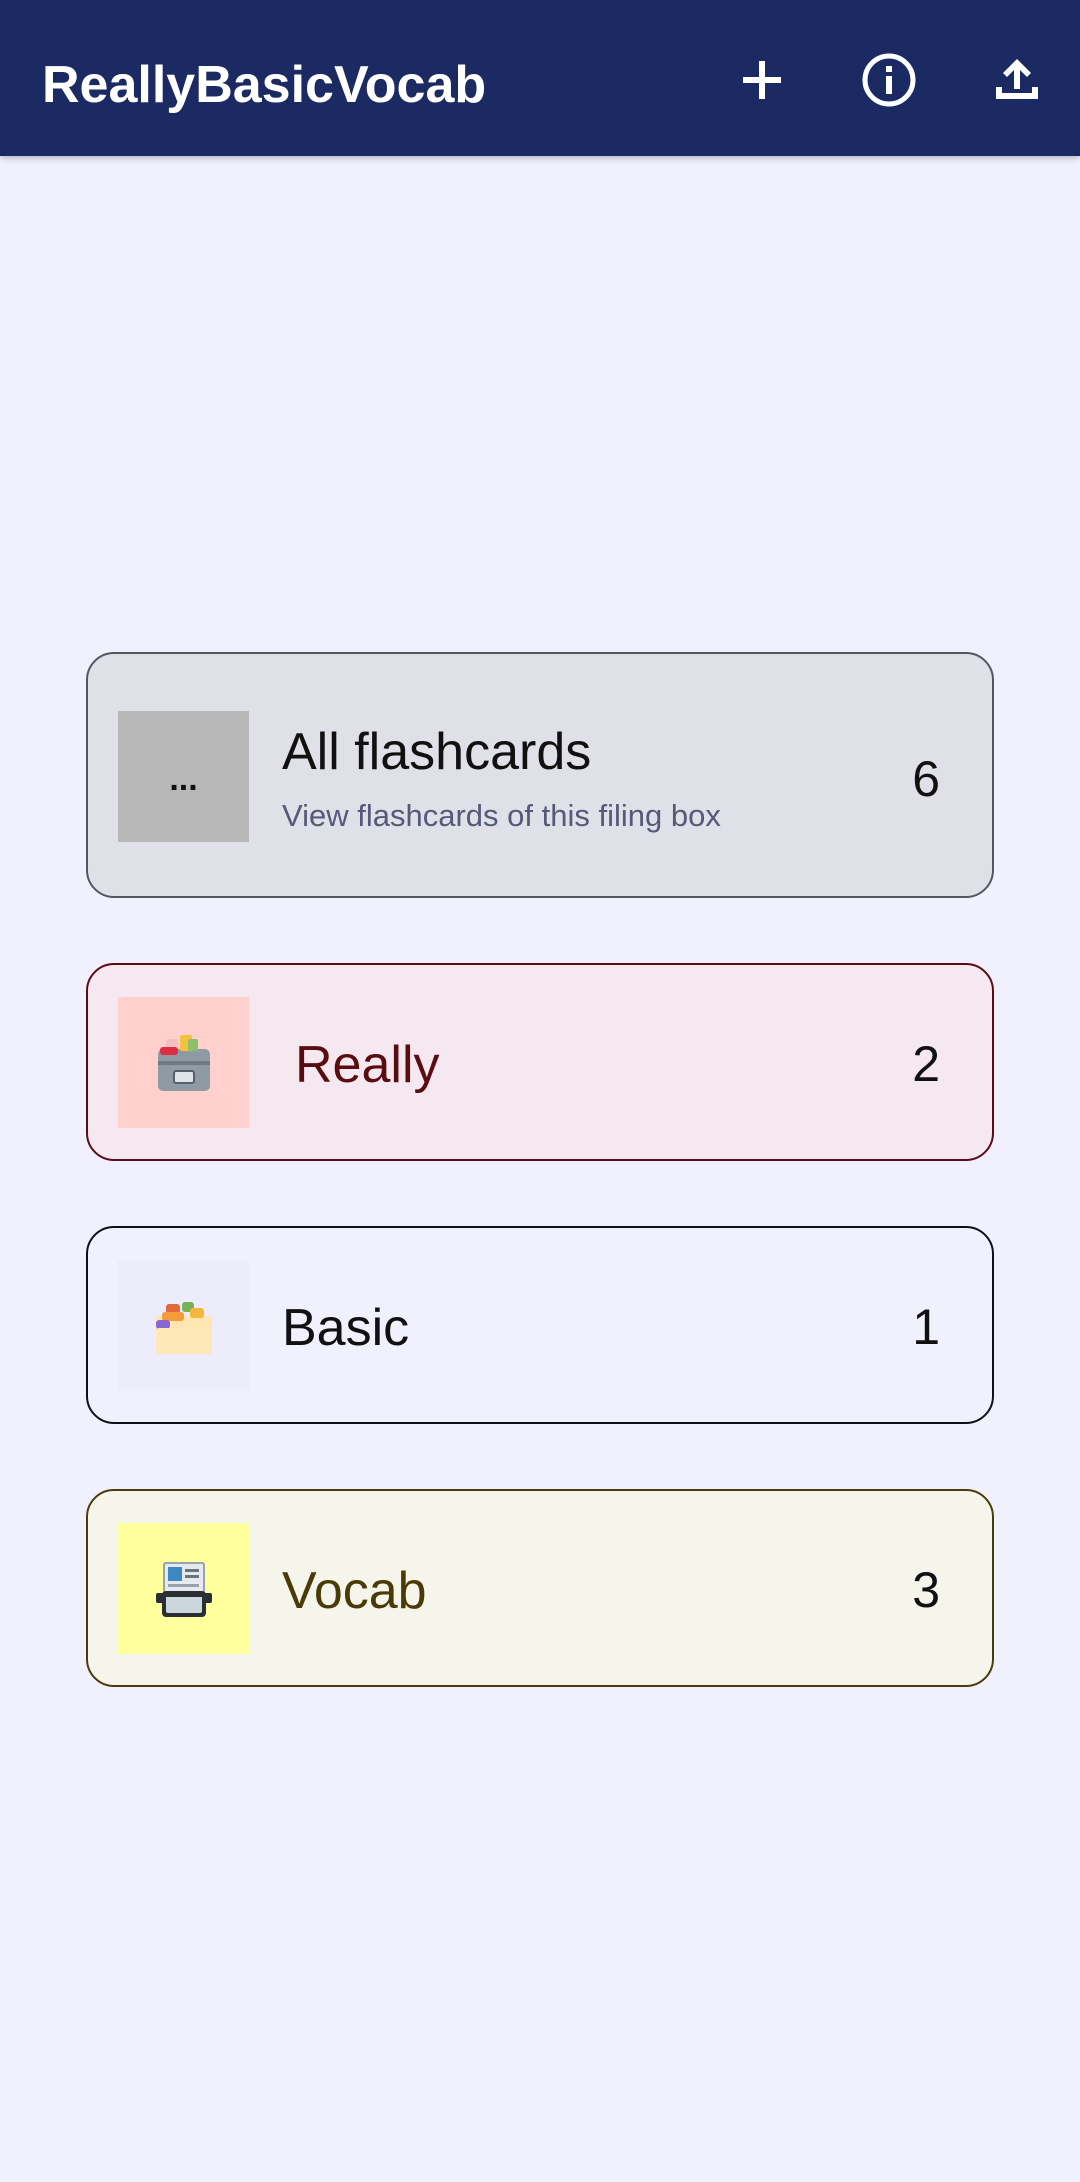  What do you see at coordinates (926, 779) in the screenshot?
I see `card-count: 6` at bounding box center [926, 779].